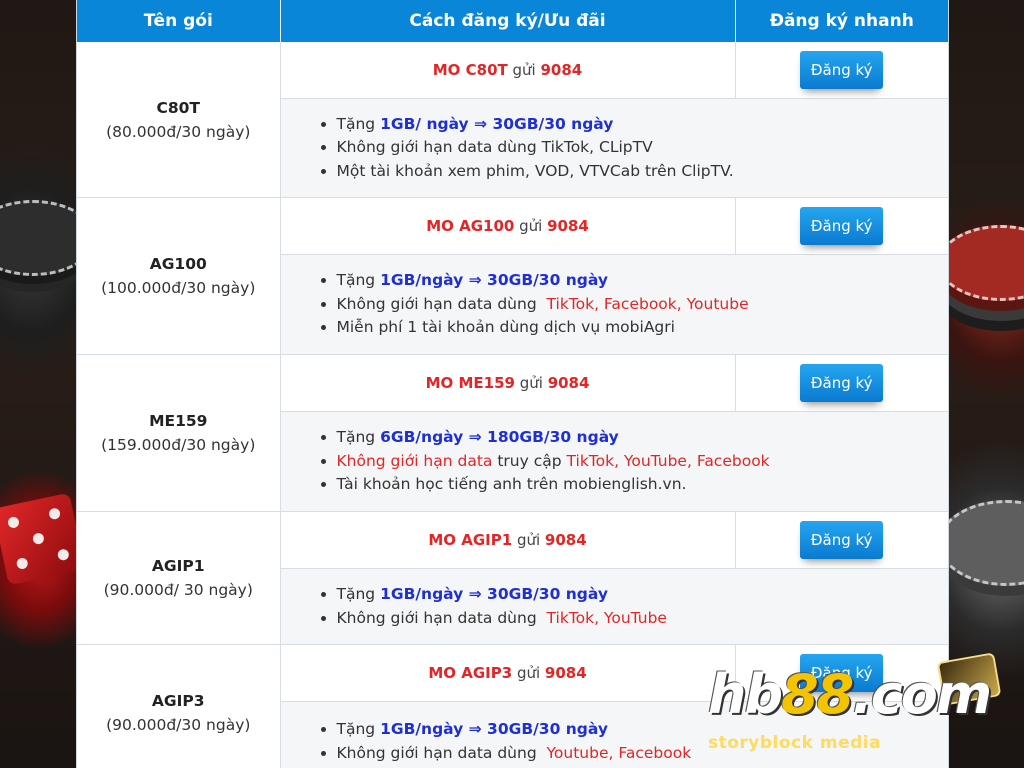  Describe the element at coordinates (178, 701) in the screenshot. I see `package-code: AGIP3` at that location.